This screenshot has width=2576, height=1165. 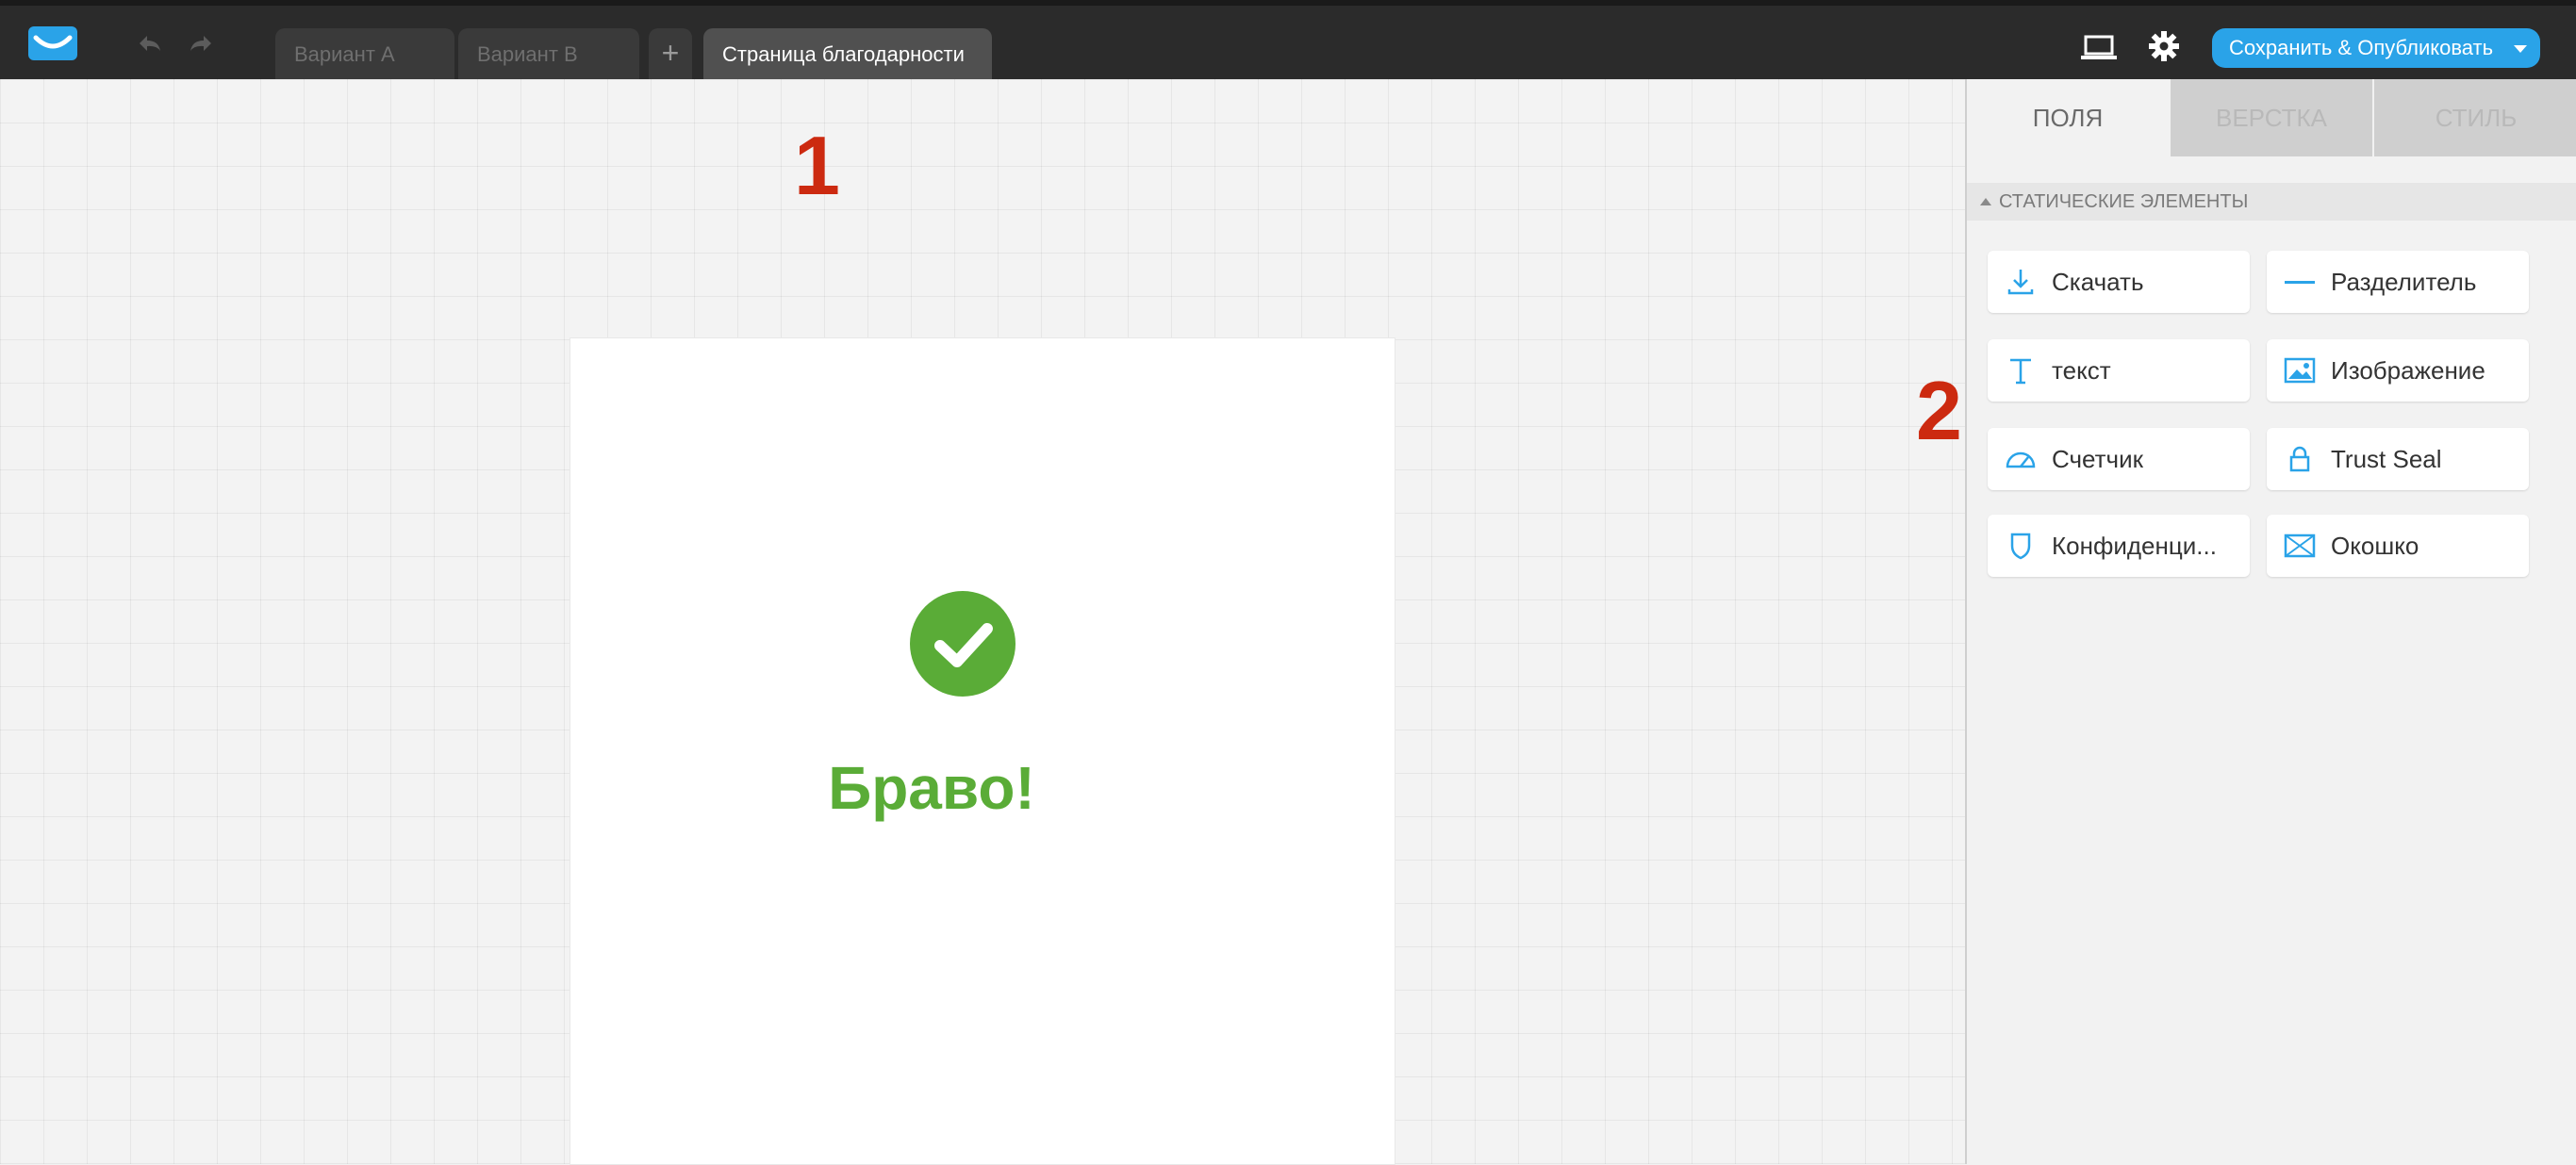 I want to click on divider-icon, so click(x=2300, y=282).